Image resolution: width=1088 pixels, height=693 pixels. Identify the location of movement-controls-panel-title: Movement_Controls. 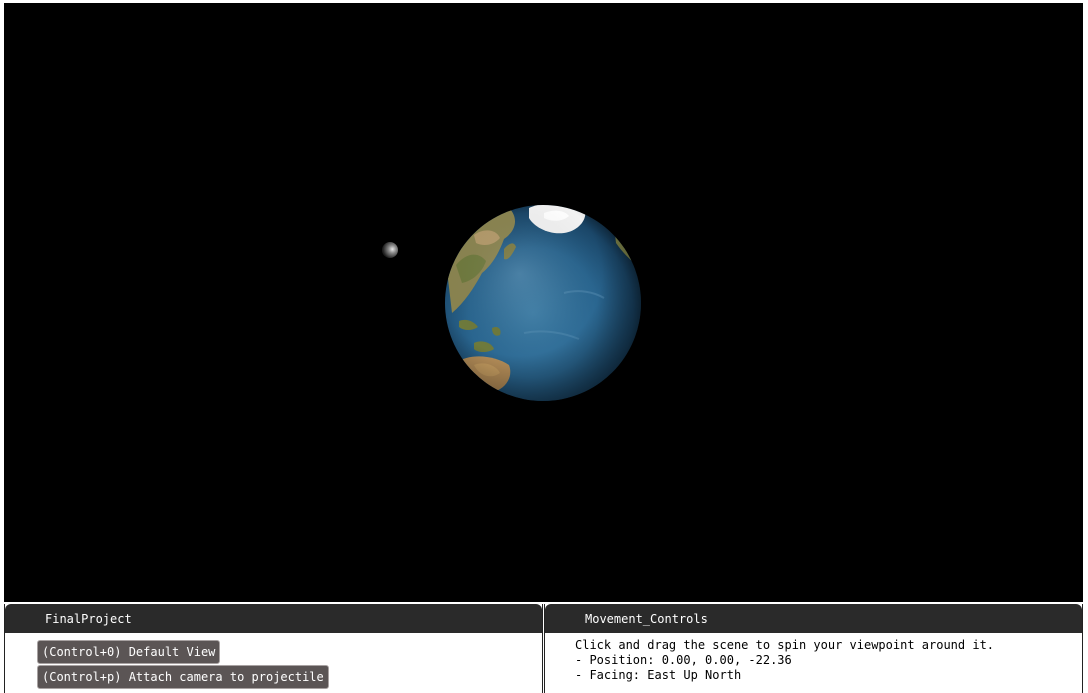
(813, 618).